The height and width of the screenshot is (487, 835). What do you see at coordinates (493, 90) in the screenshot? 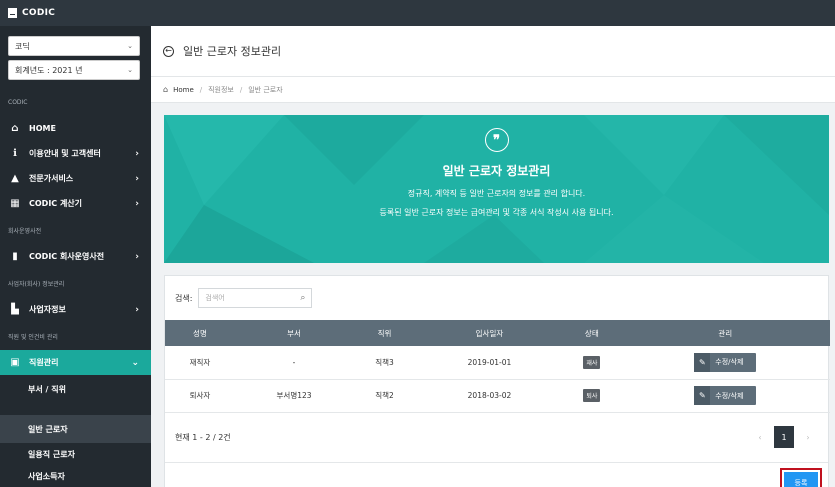
I see `breadcrumb: ⌂ Home / 직원정보 / 일반 근로자` at bounding box center [493, 90].